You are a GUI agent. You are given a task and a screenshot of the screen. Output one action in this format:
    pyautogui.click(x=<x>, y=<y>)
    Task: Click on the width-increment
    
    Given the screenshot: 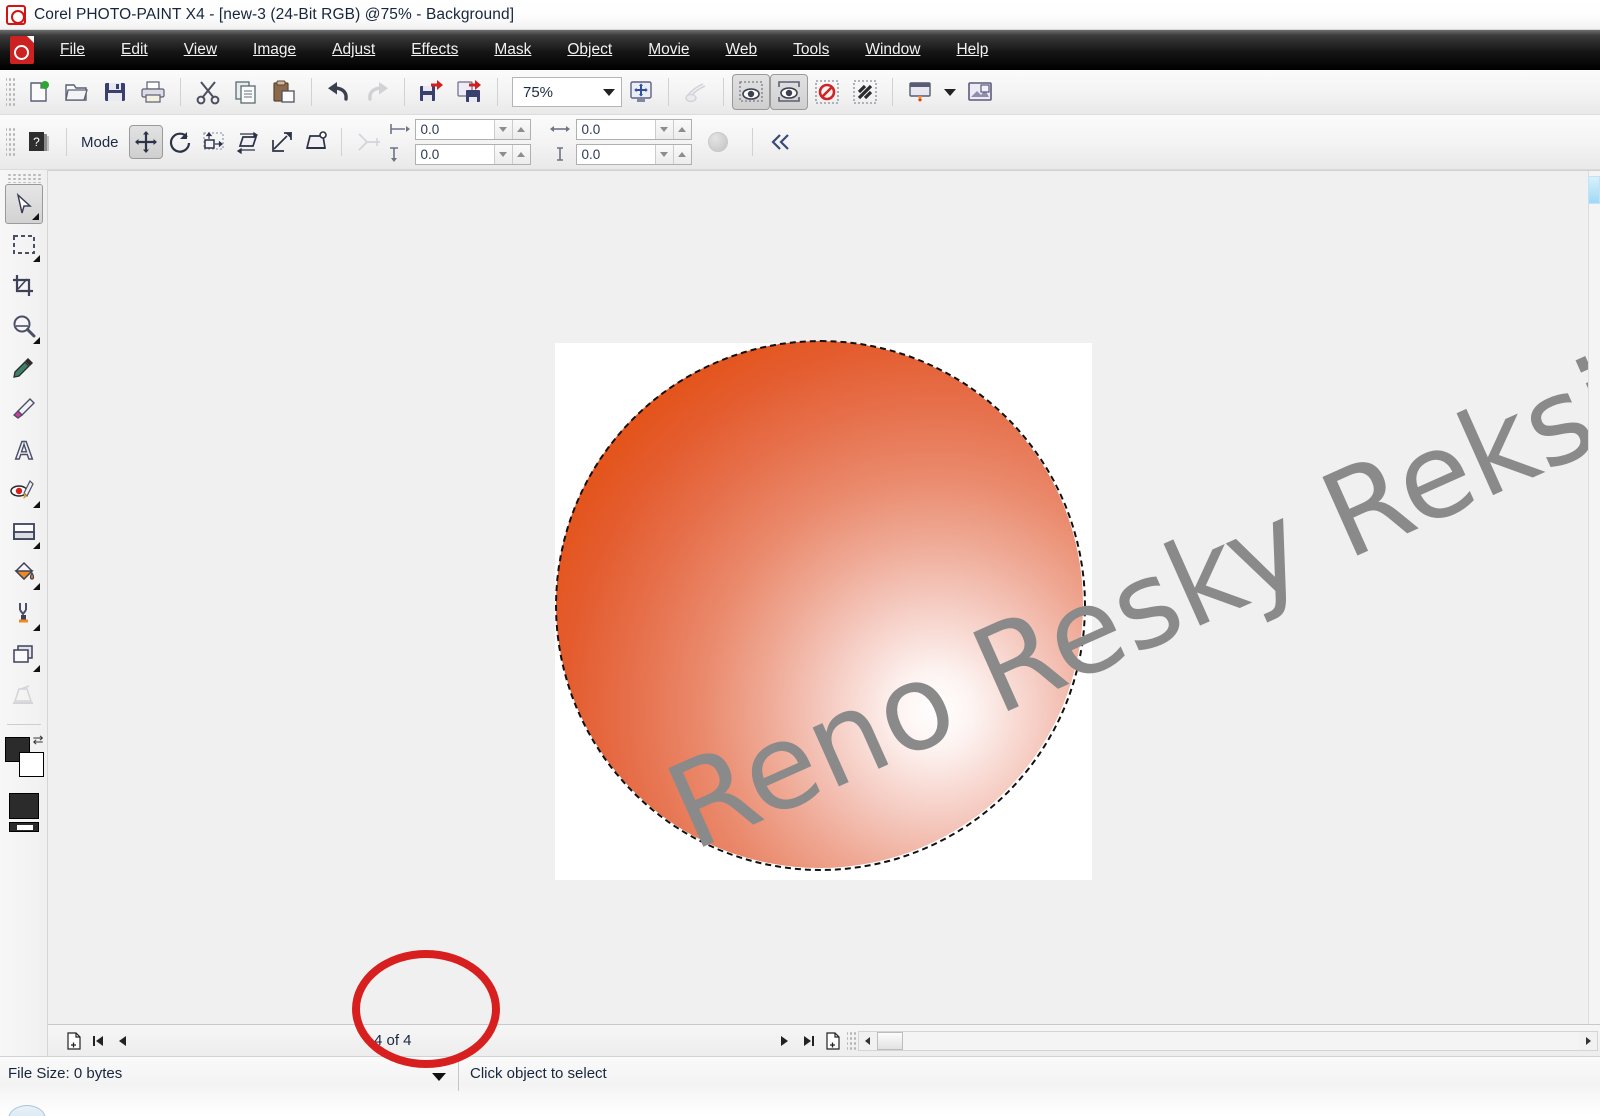 What is the action you would take?
    pyautogui.click(x=681, y=129)
    